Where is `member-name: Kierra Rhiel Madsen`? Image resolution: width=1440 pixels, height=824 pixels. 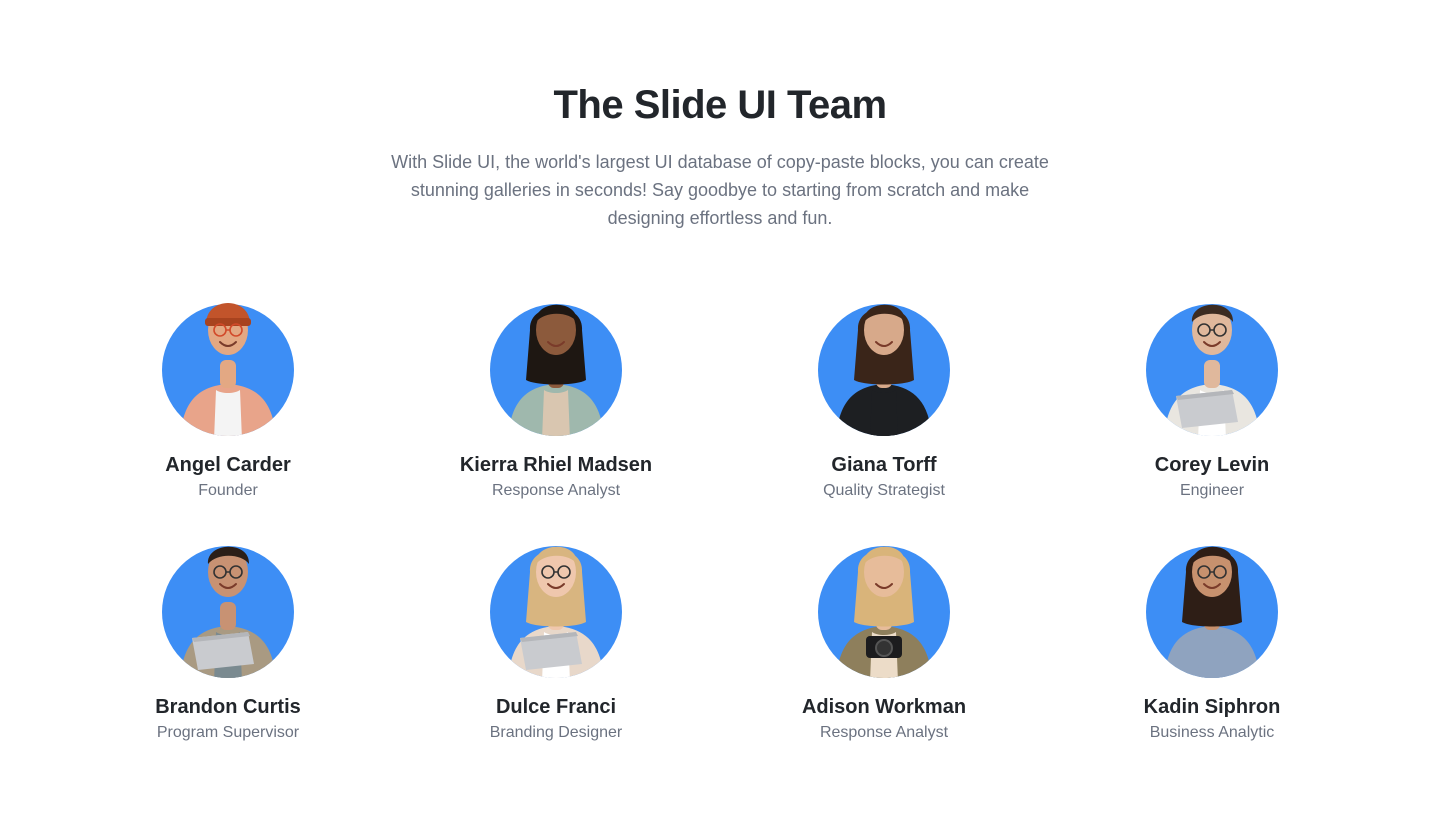
member-name: Kierra Rhiel Madsen is located at coordinates (556, 465).